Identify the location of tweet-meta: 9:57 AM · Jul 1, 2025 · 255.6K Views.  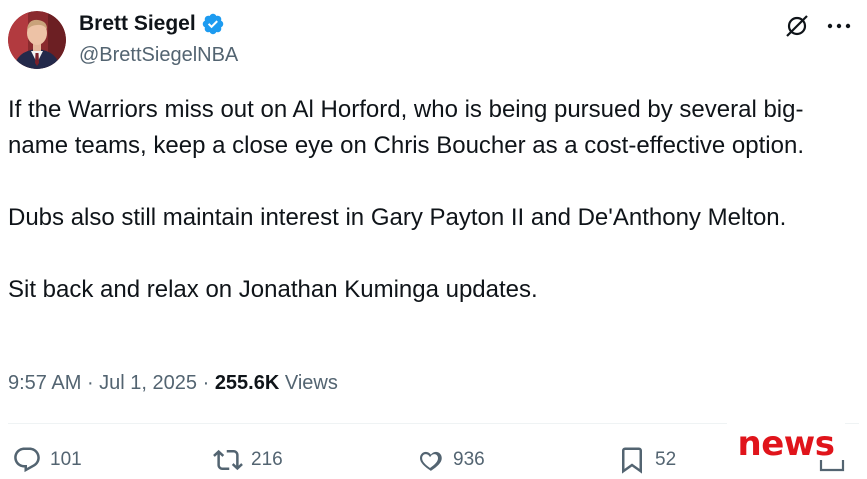
(173, 383).